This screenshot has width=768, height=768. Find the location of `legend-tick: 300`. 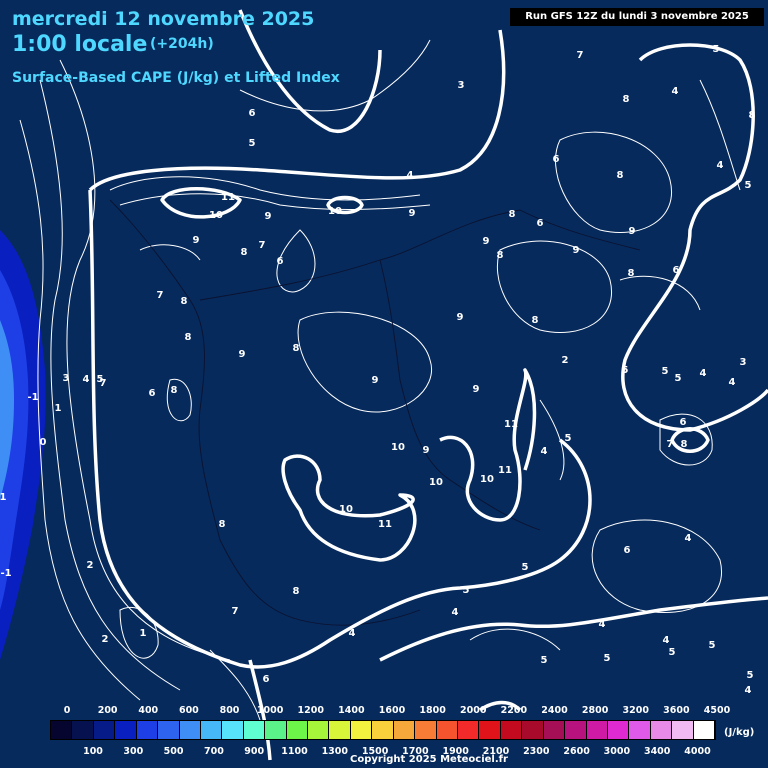

legend-tick: 300 is located at coordinates (133, 751).